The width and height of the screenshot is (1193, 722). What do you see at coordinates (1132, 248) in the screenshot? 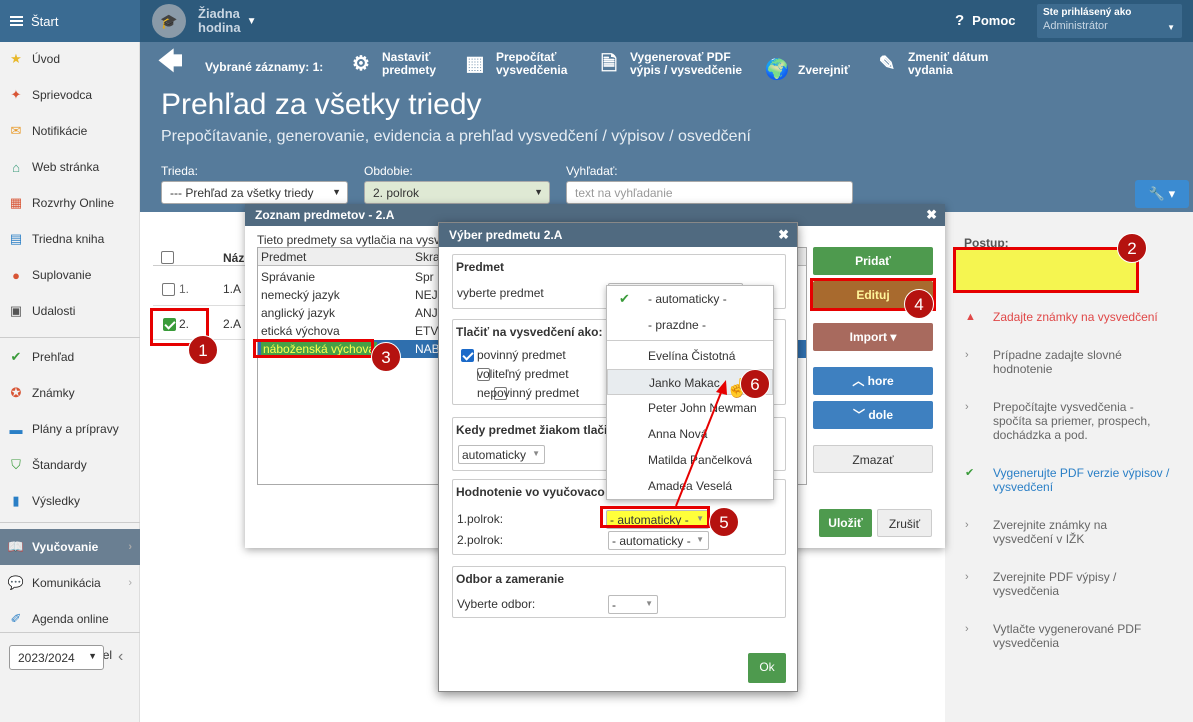
I see `step-badge: 2` at bounding box center [1132, 248].